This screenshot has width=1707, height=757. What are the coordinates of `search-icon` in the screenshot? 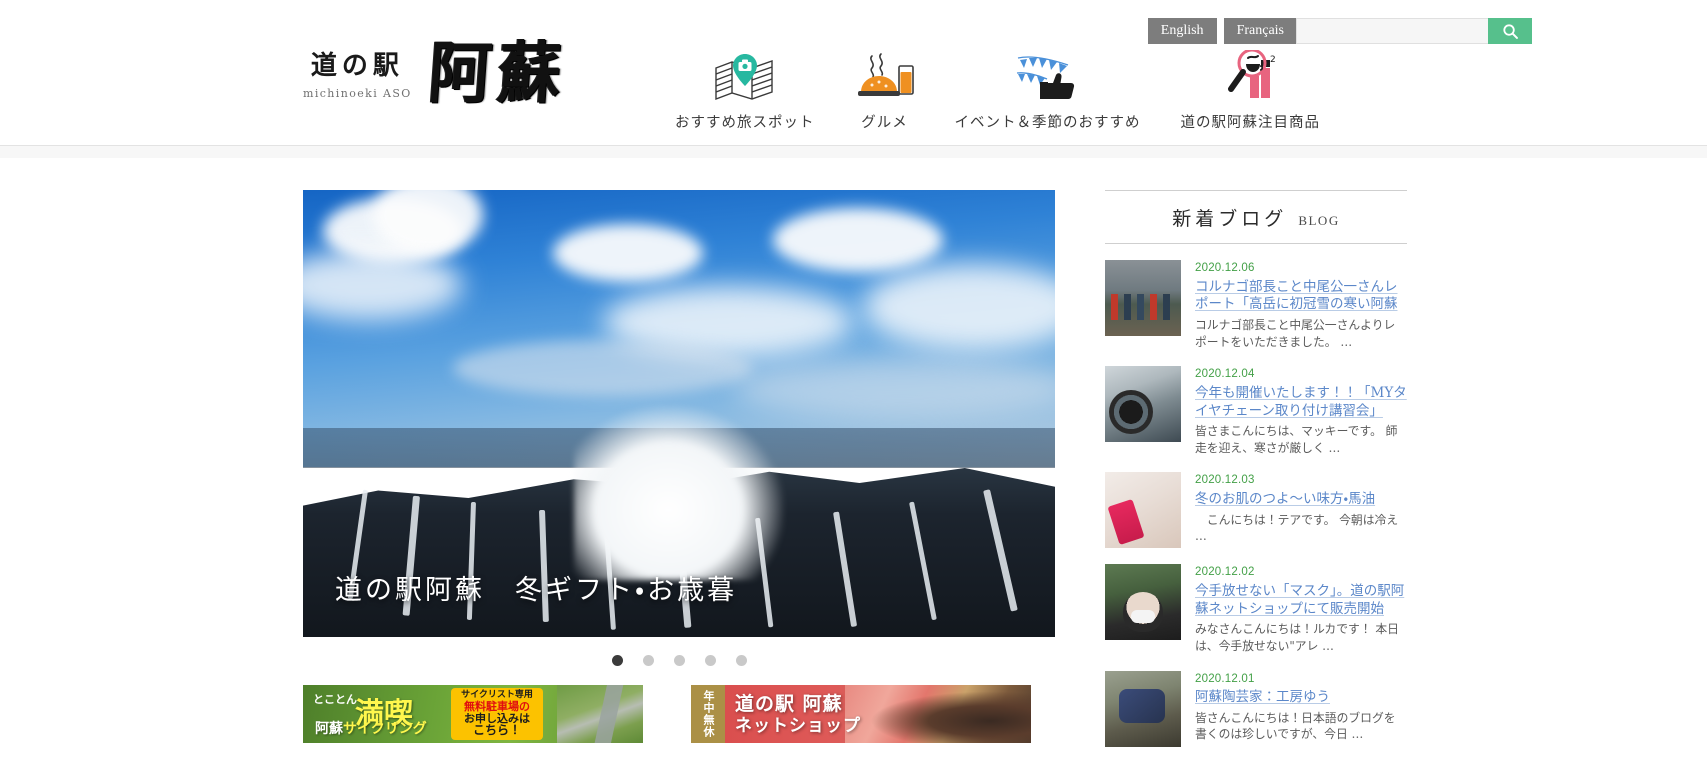 It's located at (1510, 31).